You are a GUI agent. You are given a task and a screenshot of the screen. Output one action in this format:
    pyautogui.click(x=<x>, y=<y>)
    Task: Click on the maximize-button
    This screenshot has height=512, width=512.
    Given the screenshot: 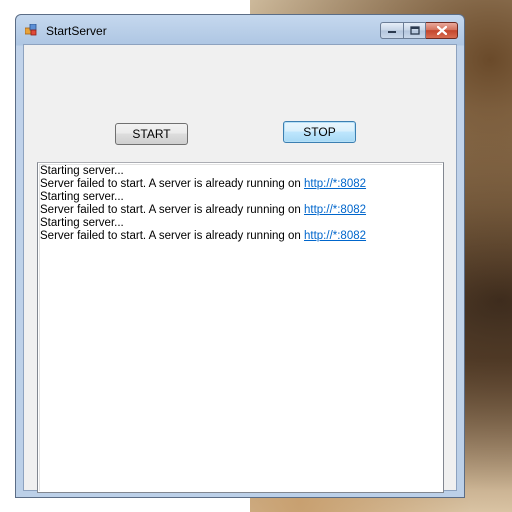 What is the action you would take?
    pyautogui.click(x=415, y=30)
    